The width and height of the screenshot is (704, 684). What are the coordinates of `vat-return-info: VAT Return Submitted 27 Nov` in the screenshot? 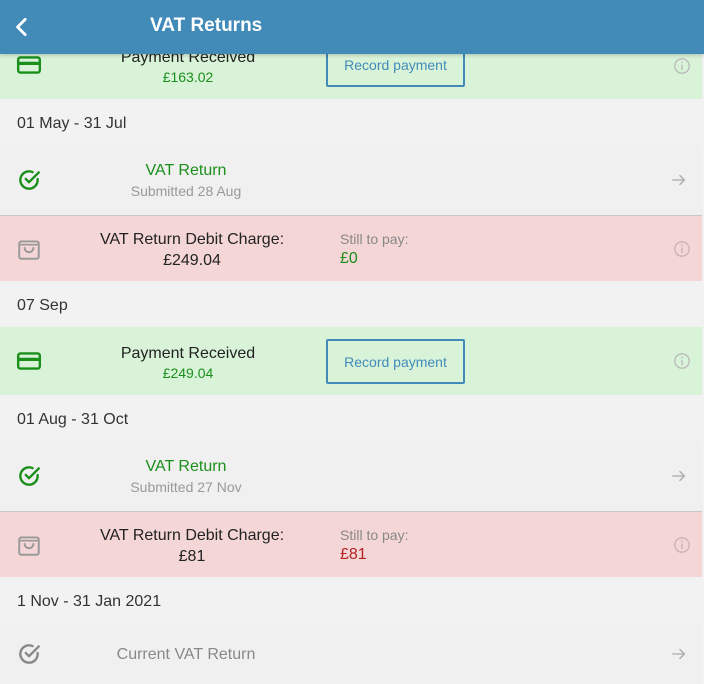 It's located at (186, 476).